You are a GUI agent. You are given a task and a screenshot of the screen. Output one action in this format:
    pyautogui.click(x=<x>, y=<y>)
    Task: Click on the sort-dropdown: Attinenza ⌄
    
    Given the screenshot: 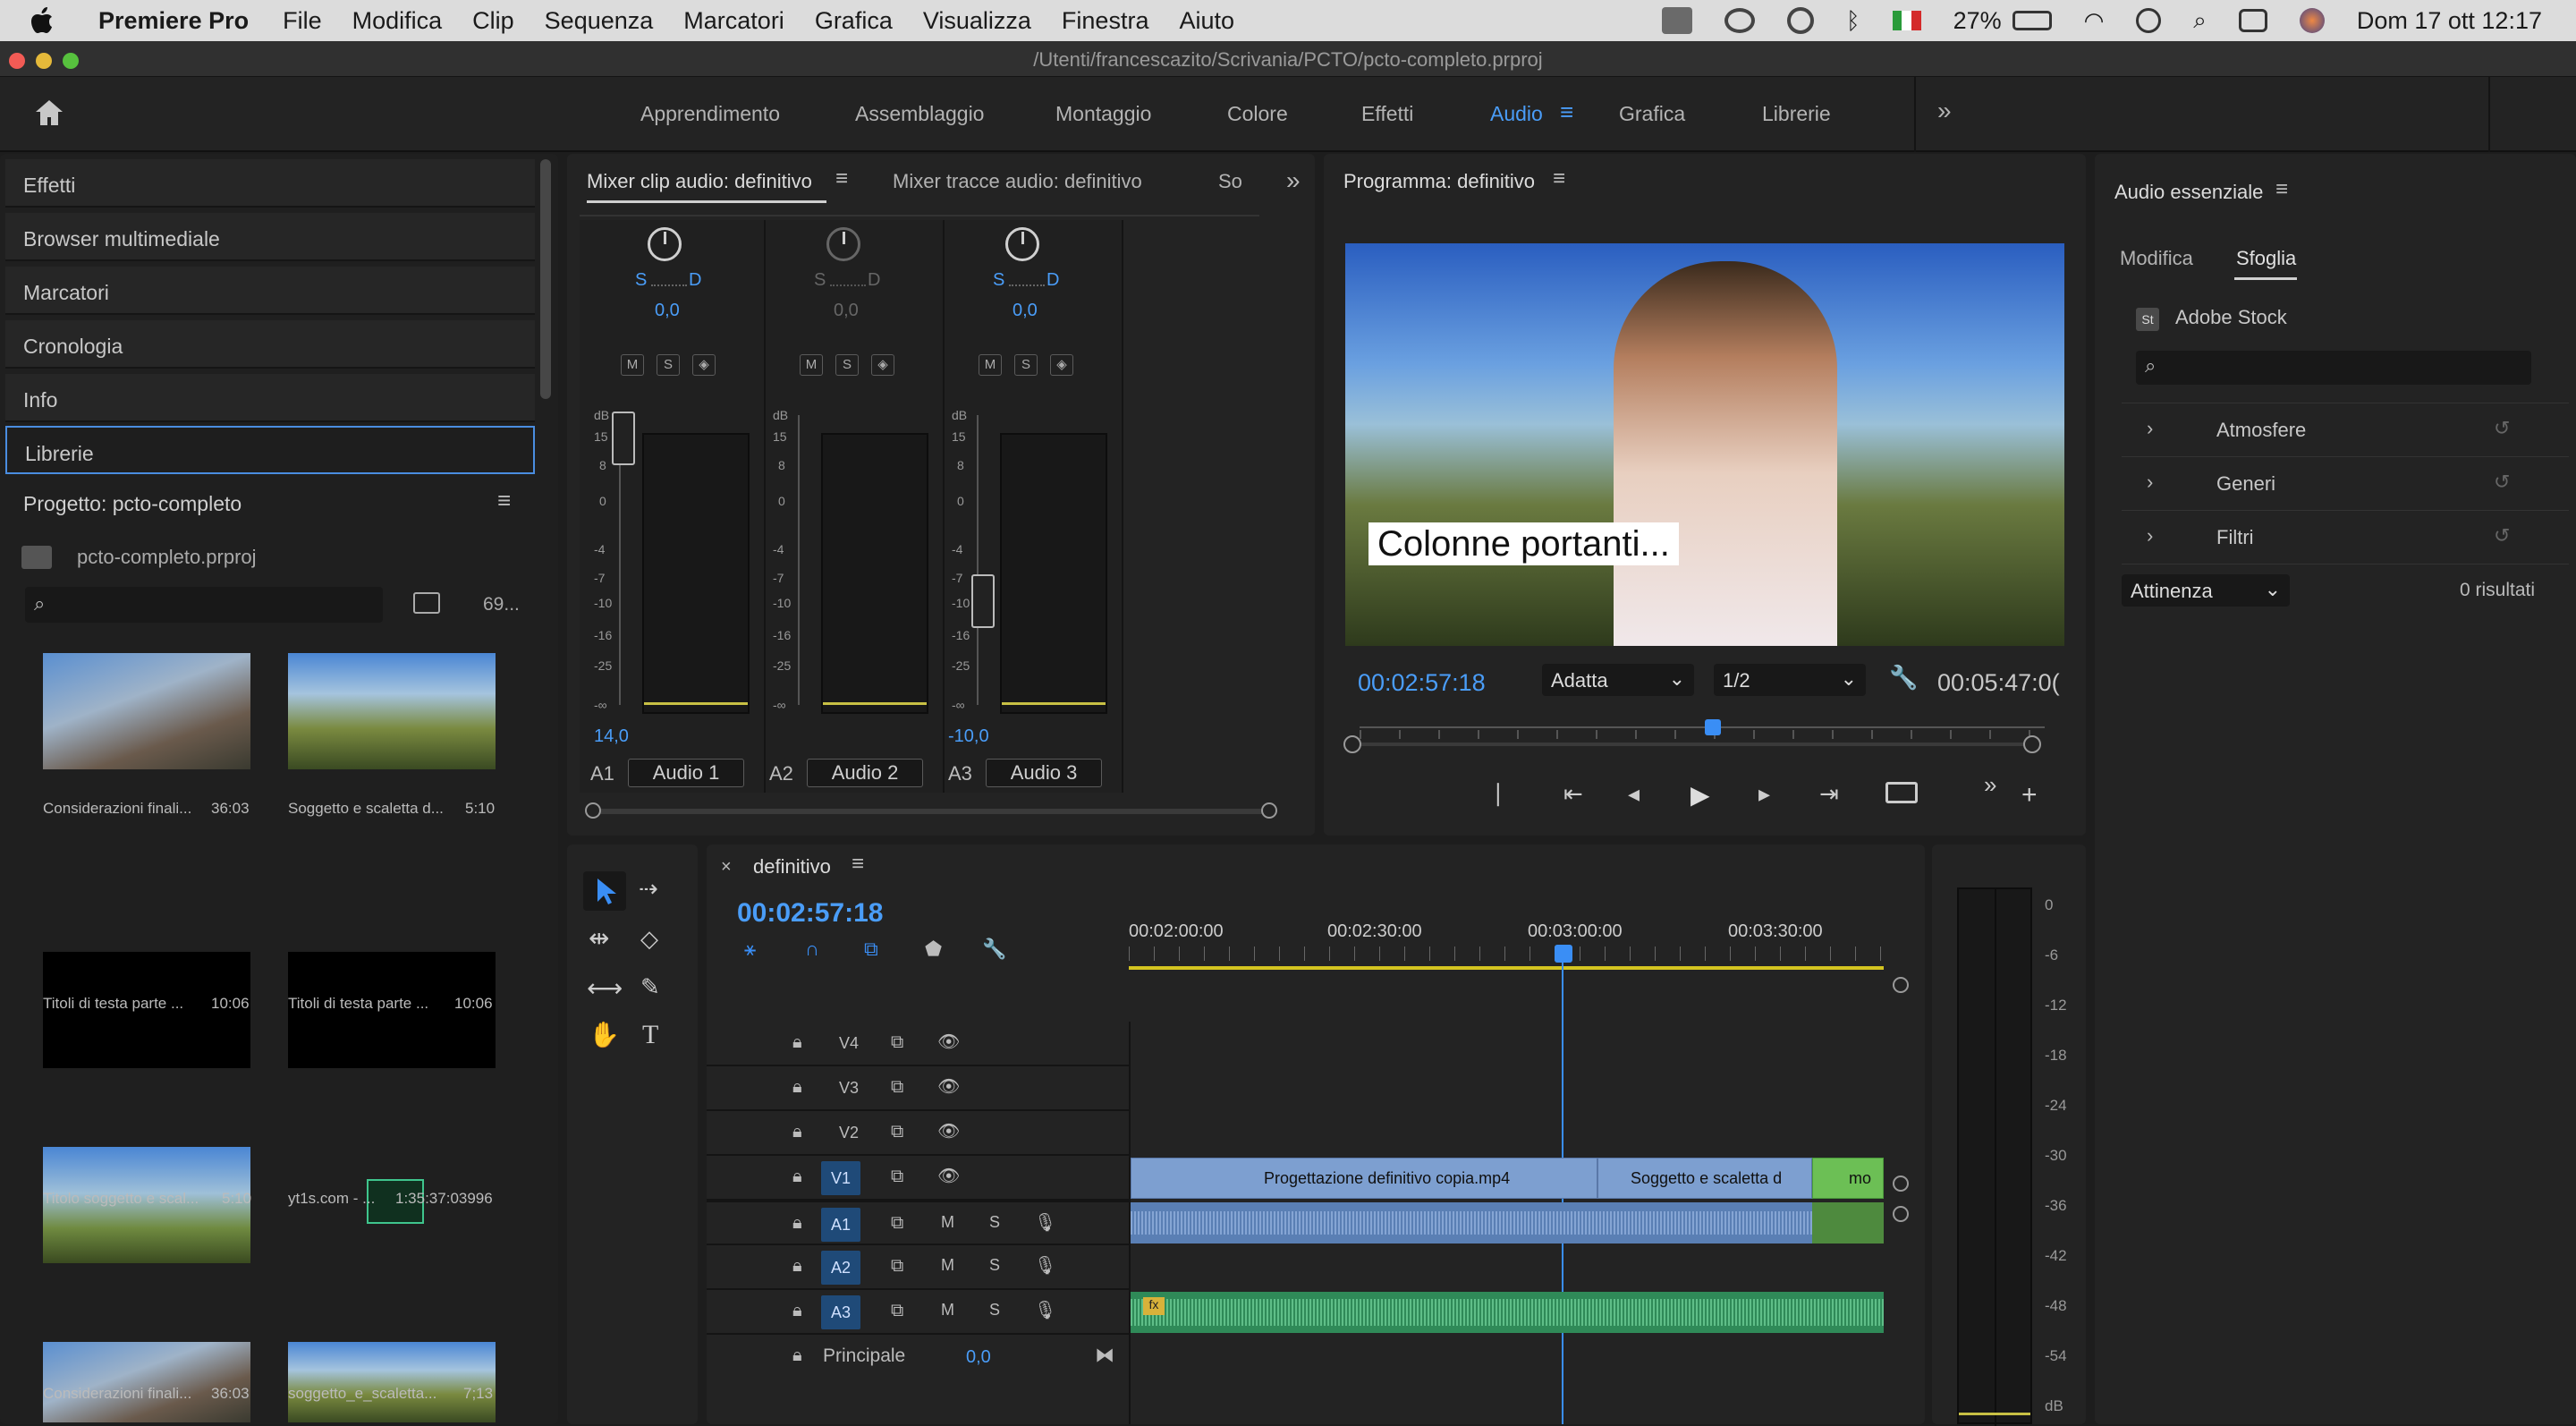 What is the action you would take?
    pyautogui.click(x=2206, y=590)
    